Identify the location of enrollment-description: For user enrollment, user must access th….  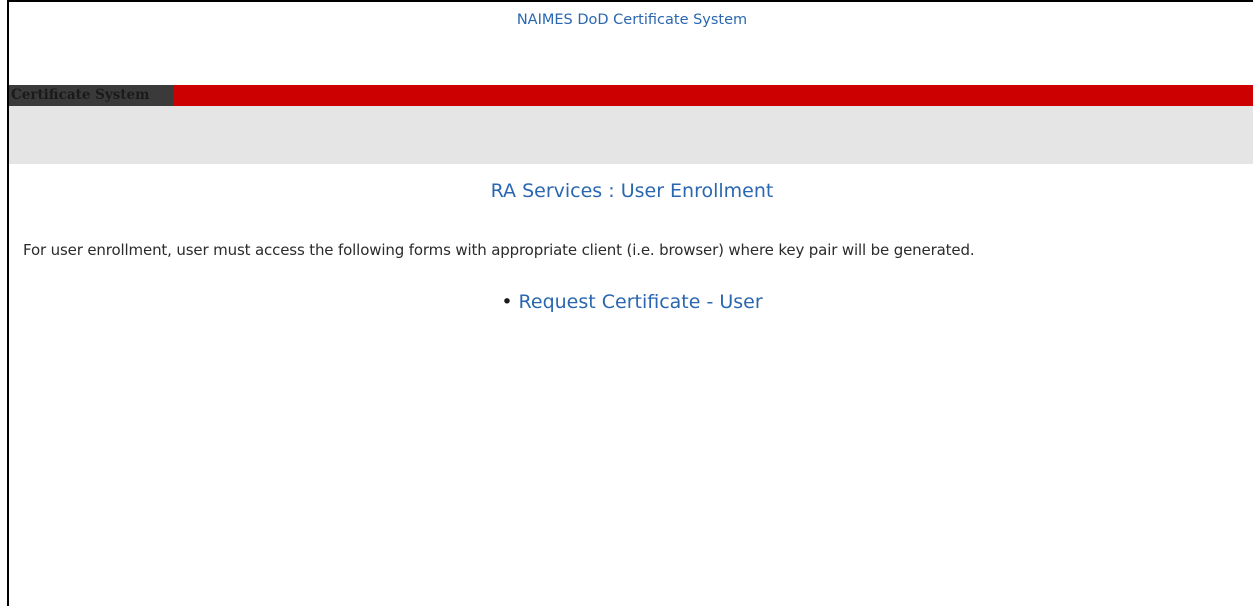
(499, 250).